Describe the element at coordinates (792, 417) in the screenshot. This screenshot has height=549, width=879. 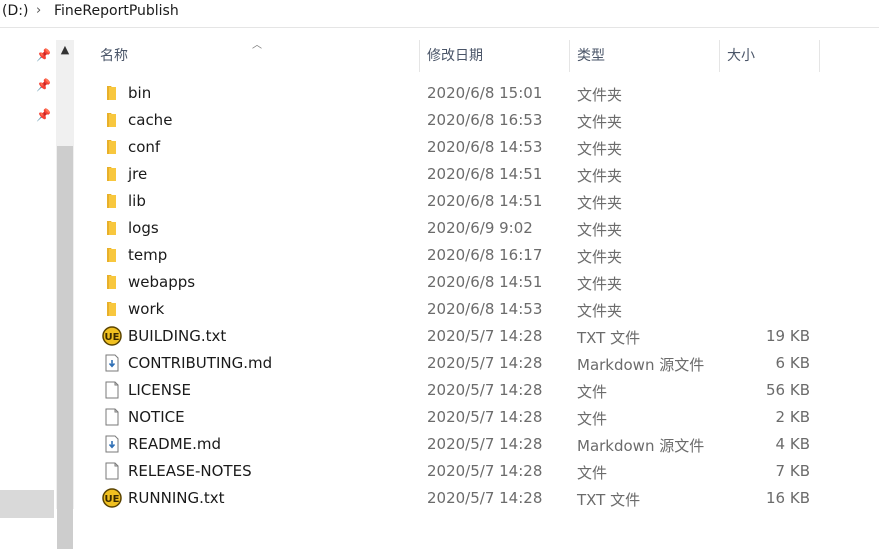
I see `file-size: 2 KB` at that location.